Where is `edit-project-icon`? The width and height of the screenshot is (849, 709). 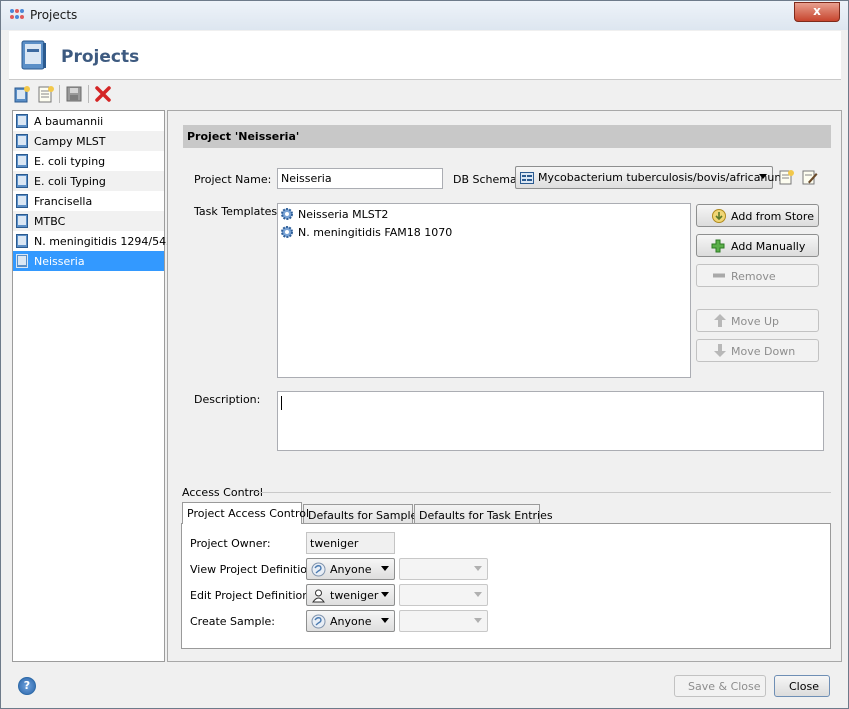
edit-project-icon is located at coordinates (46, 94).